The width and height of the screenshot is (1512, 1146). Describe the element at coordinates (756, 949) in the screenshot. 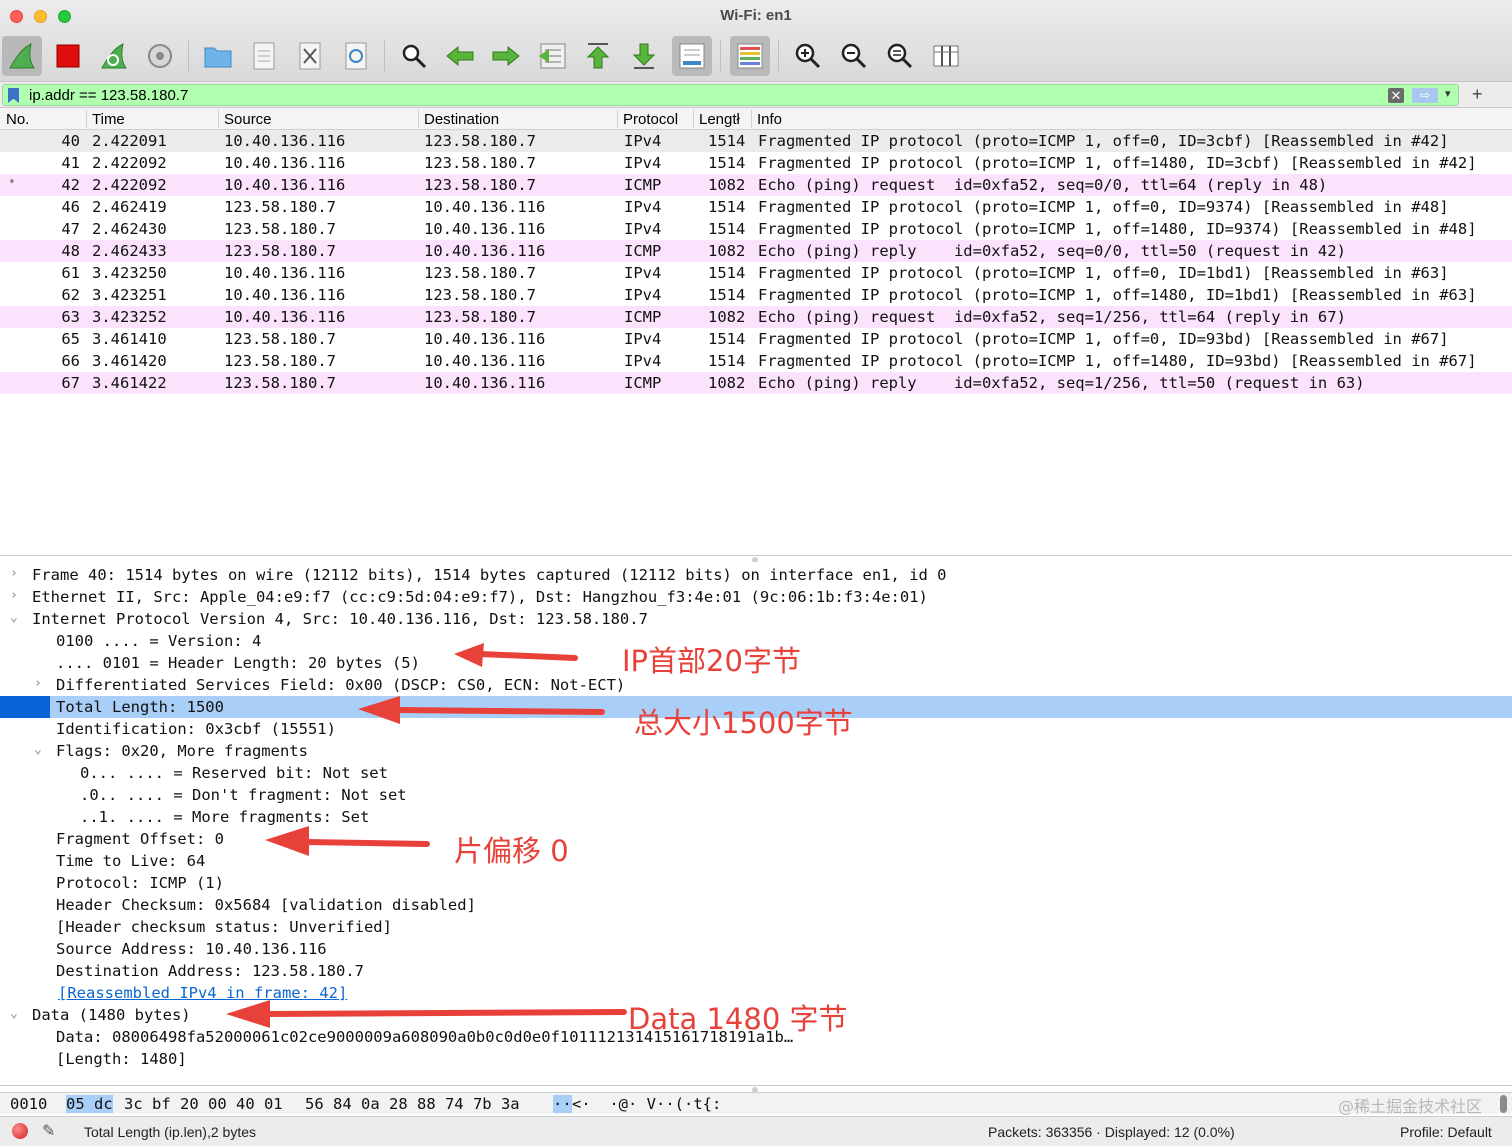

I see `detail-row: Source Address: 10.40.136.116` at that location.